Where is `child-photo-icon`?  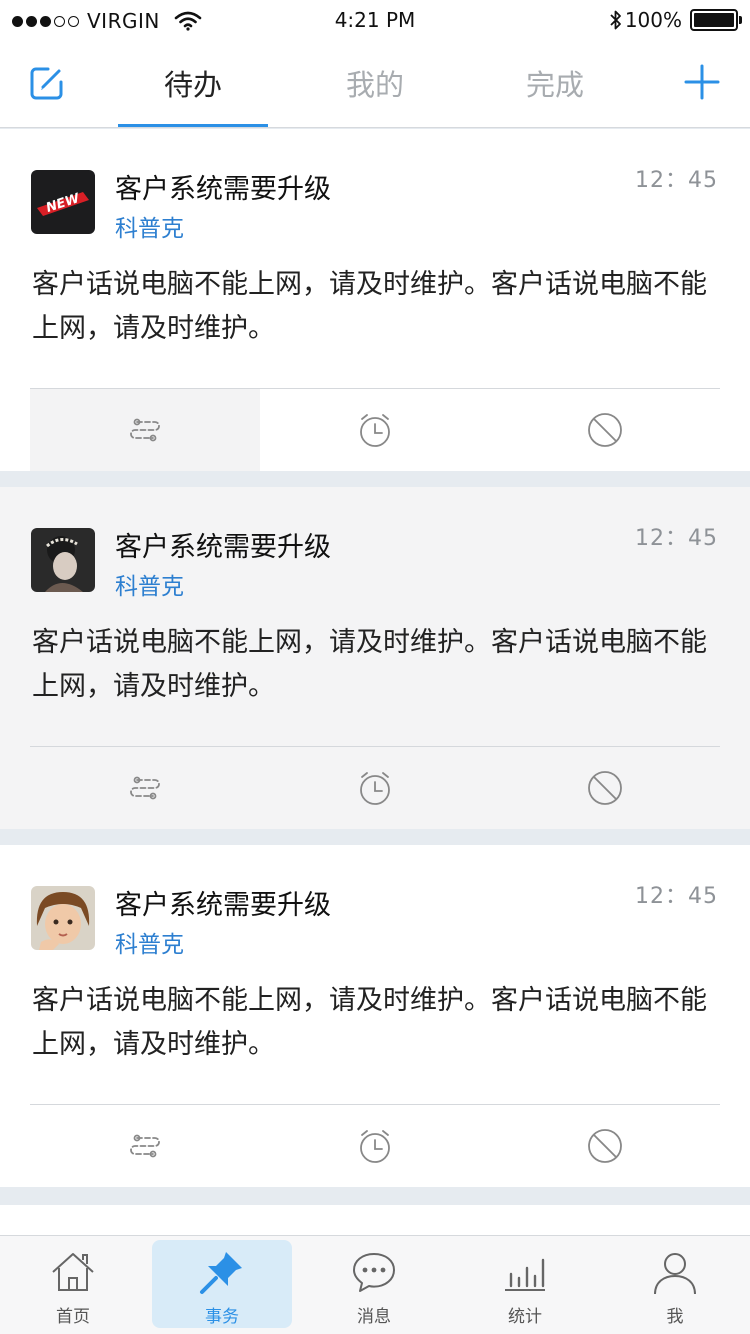
child-photo-icon is located at coordinates (63, 918).